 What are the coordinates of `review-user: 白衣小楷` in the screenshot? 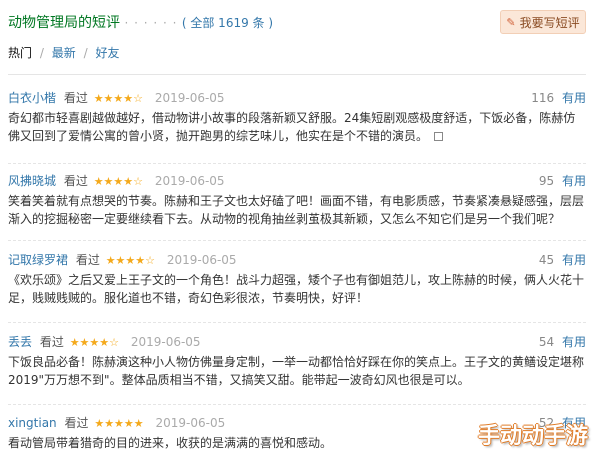 It's located at (32, 98).